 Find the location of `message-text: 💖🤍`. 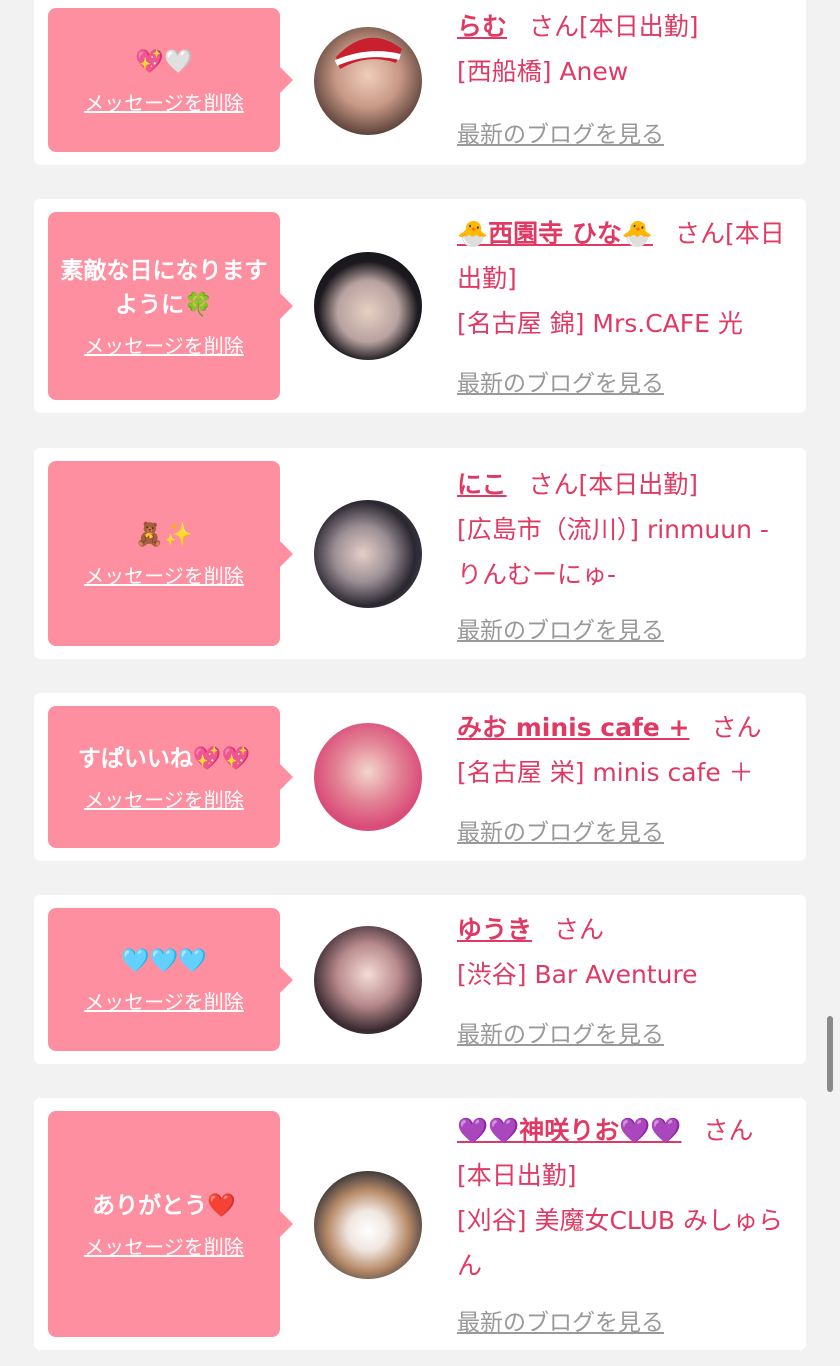

message-text: 💖🤍 is located at coordinates (164, 61).